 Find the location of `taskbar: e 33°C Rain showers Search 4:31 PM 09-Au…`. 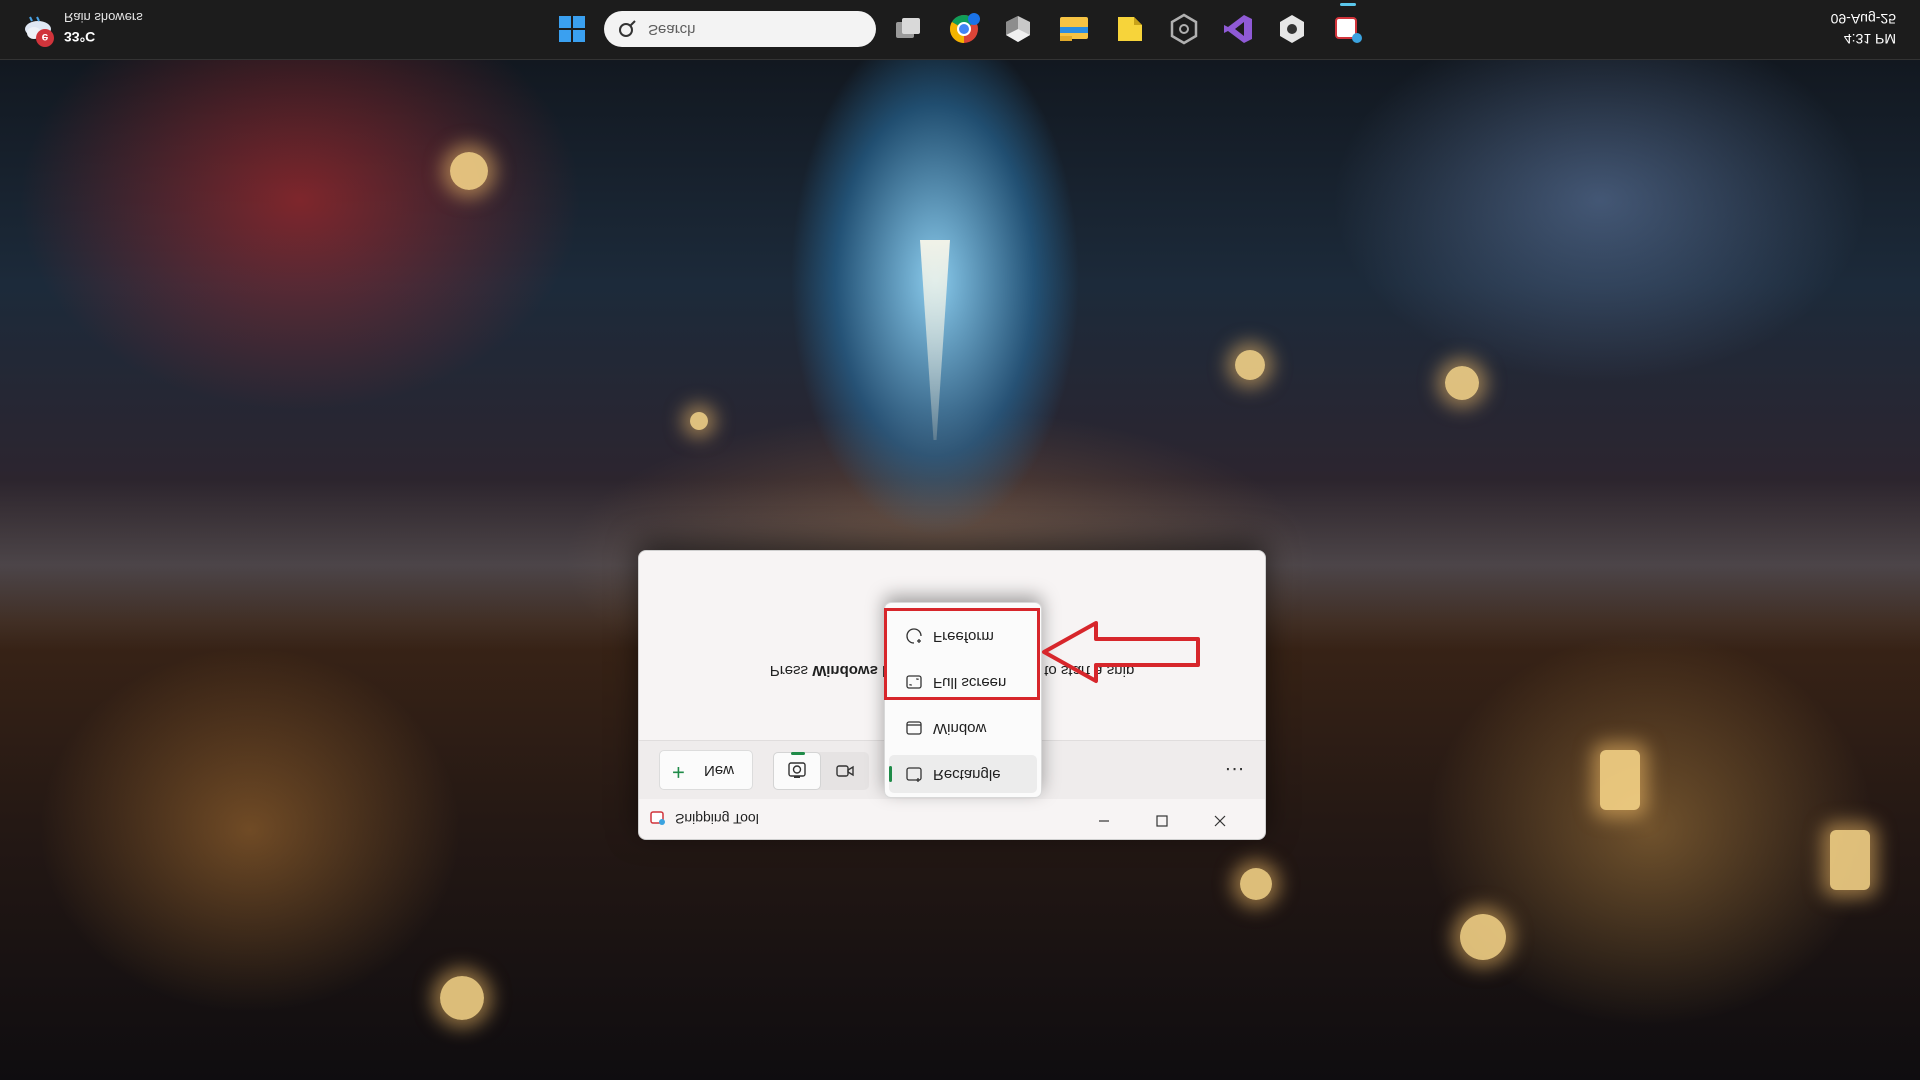

taskbar: e 33°C Rain showers Search 4:31 PM 09-Au… is located at coordinates (960, 30).